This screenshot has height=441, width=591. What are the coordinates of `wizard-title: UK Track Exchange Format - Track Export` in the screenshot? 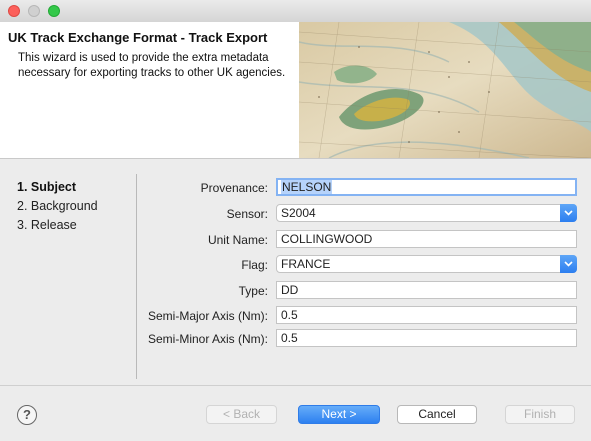 It's located at (138, 37).